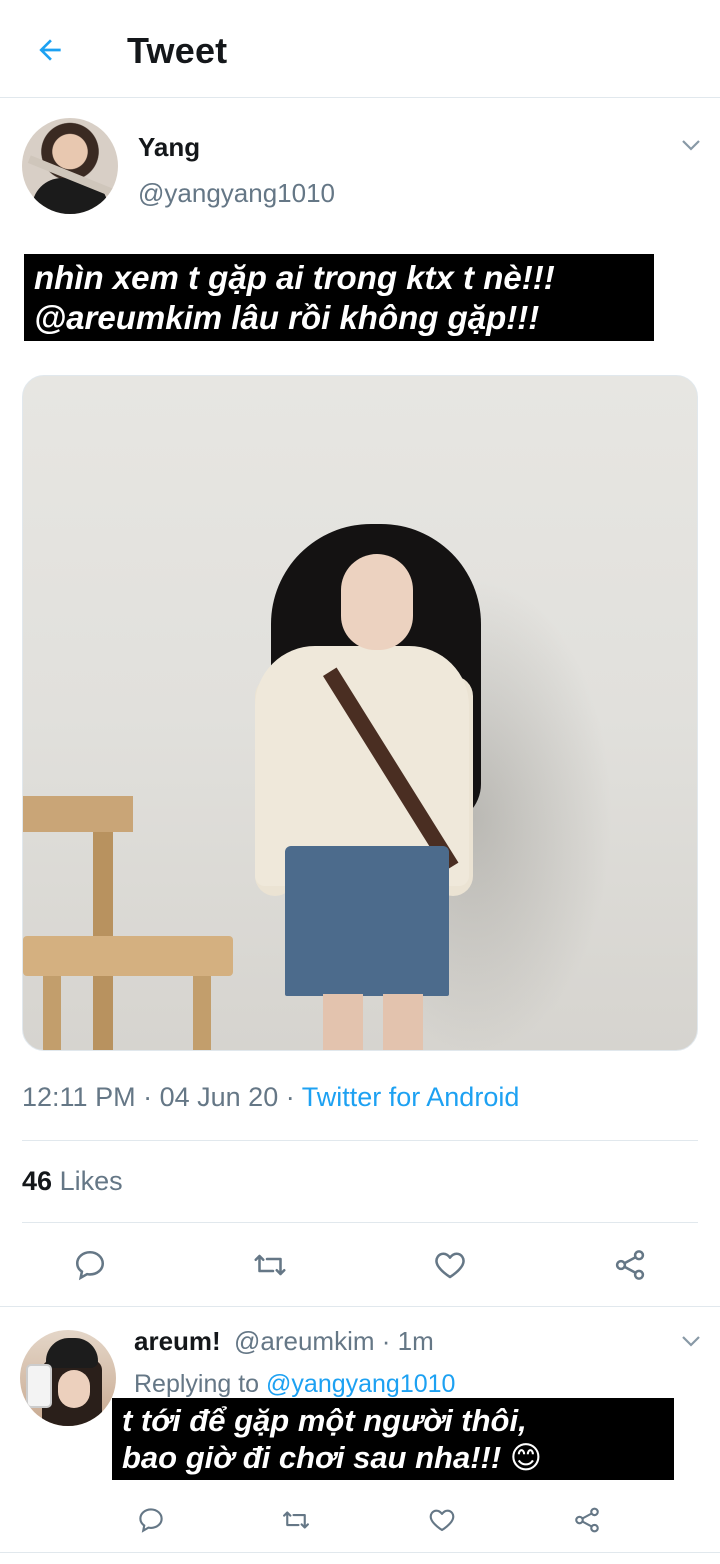 The width and height of the screenshot is (720, 1564). Describe the element at coordinates (236, 193) in the screenshot. I see `author-handle: @yangyang1010` at that location.